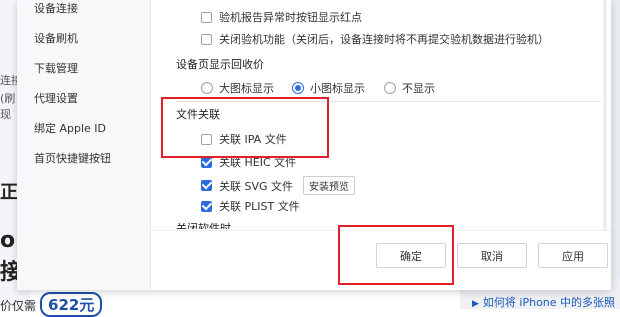  I want to click on sidebar-item-device-connection: 设备连接, so click(56, 8).